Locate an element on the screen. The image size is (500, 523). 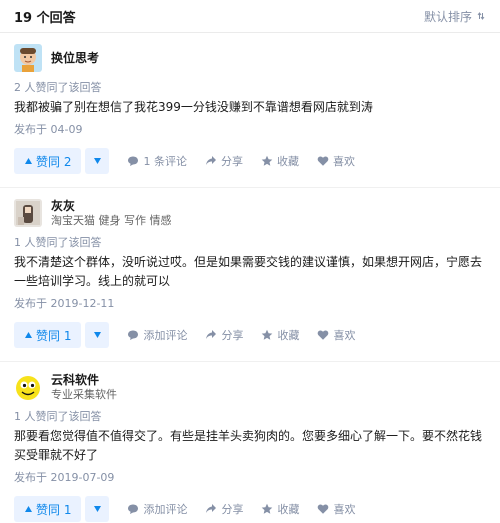
publish-date: 发布于 2019-07-09 is located at coordinates (250, 478).